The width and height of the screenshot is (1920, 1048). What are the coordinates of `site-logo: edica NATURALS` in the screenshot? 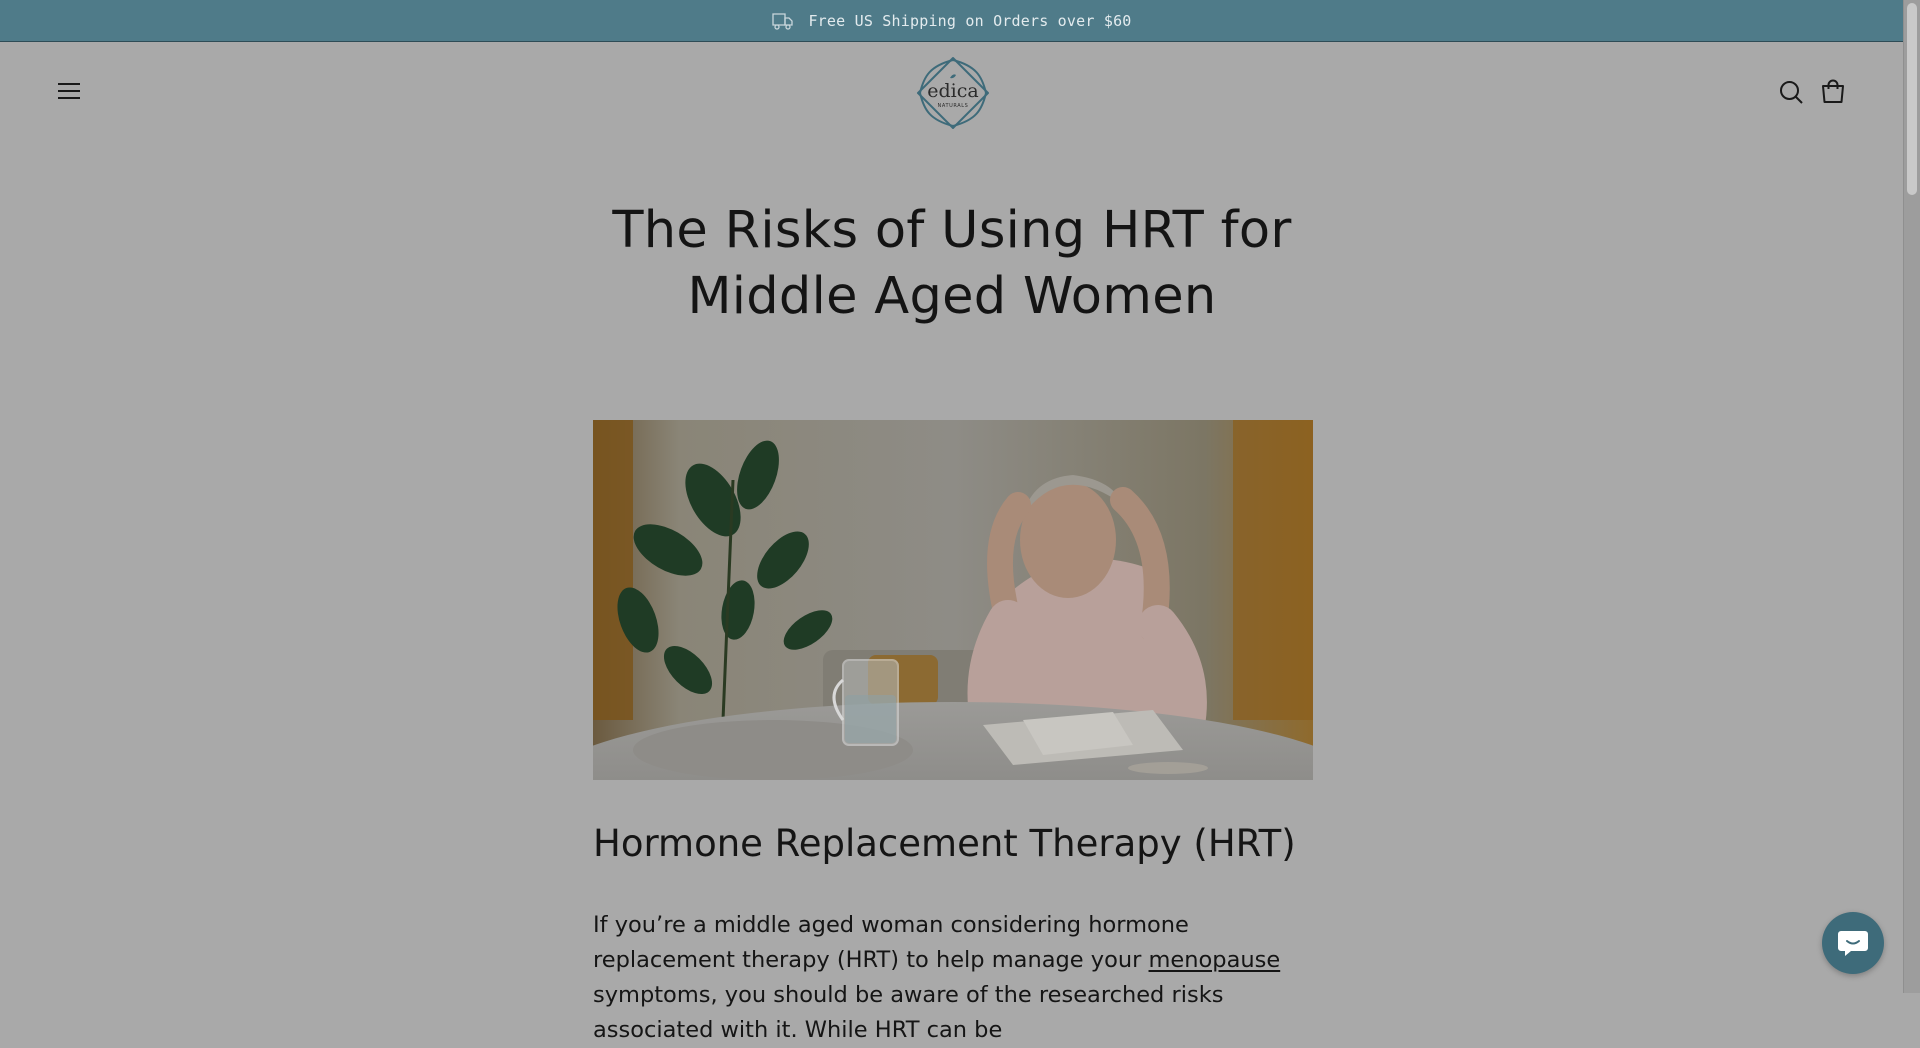 It's located at (953, 93).